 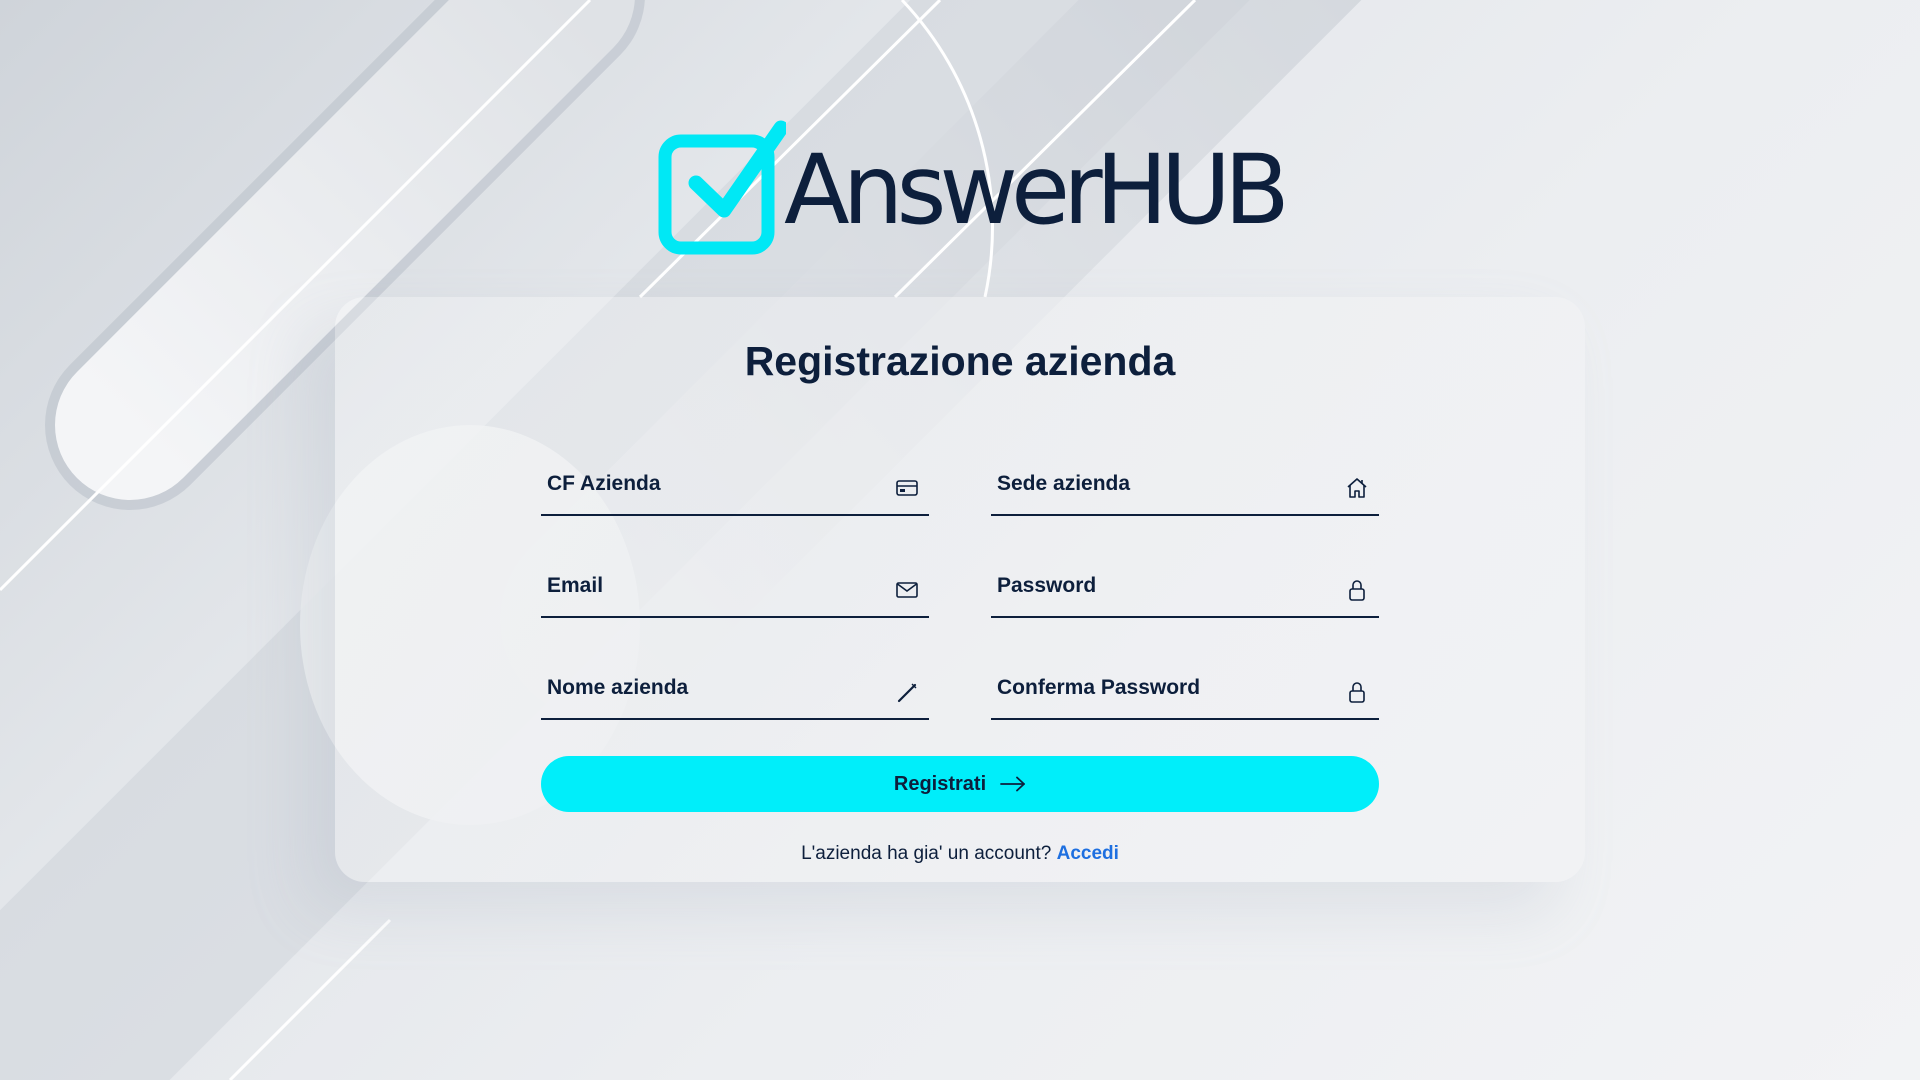 I want to click on mail-icon, so click(x=907, y=590).